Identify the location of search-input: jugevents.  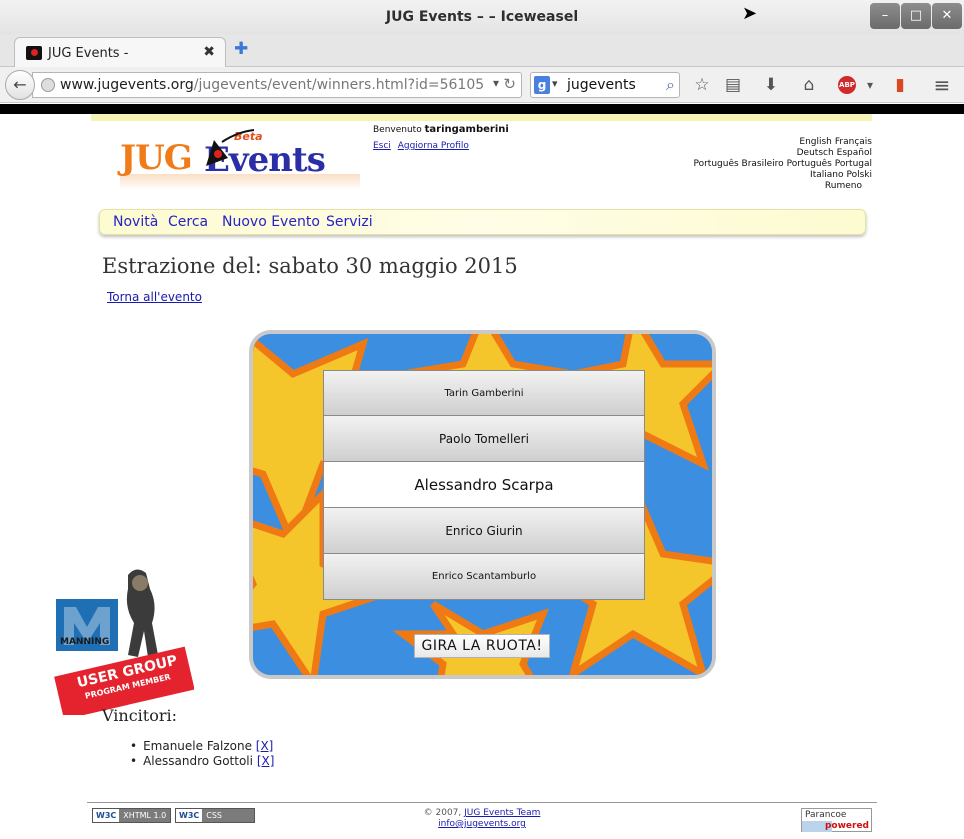
(601, 85).